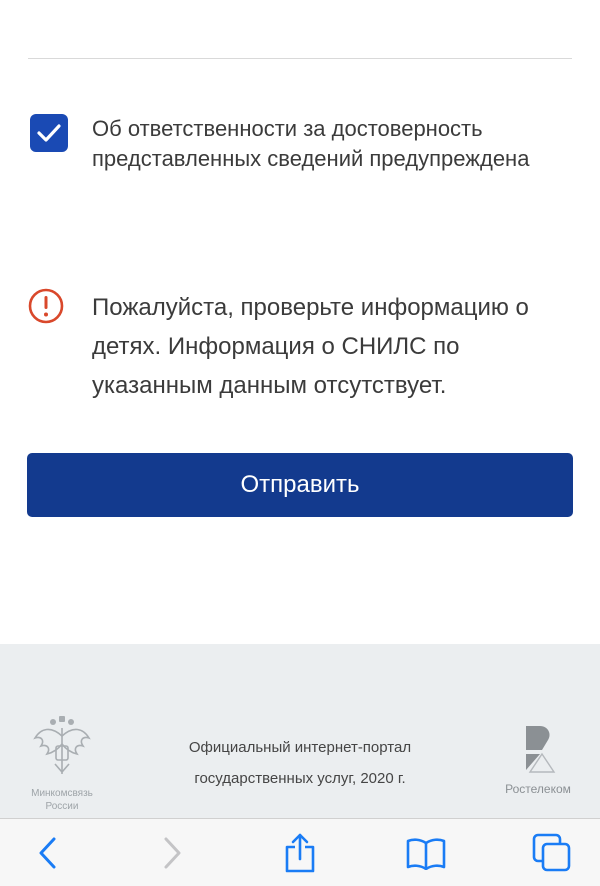 This screenshot has width=600, height=886. I want to click on tabs-button, so click(552, 853).